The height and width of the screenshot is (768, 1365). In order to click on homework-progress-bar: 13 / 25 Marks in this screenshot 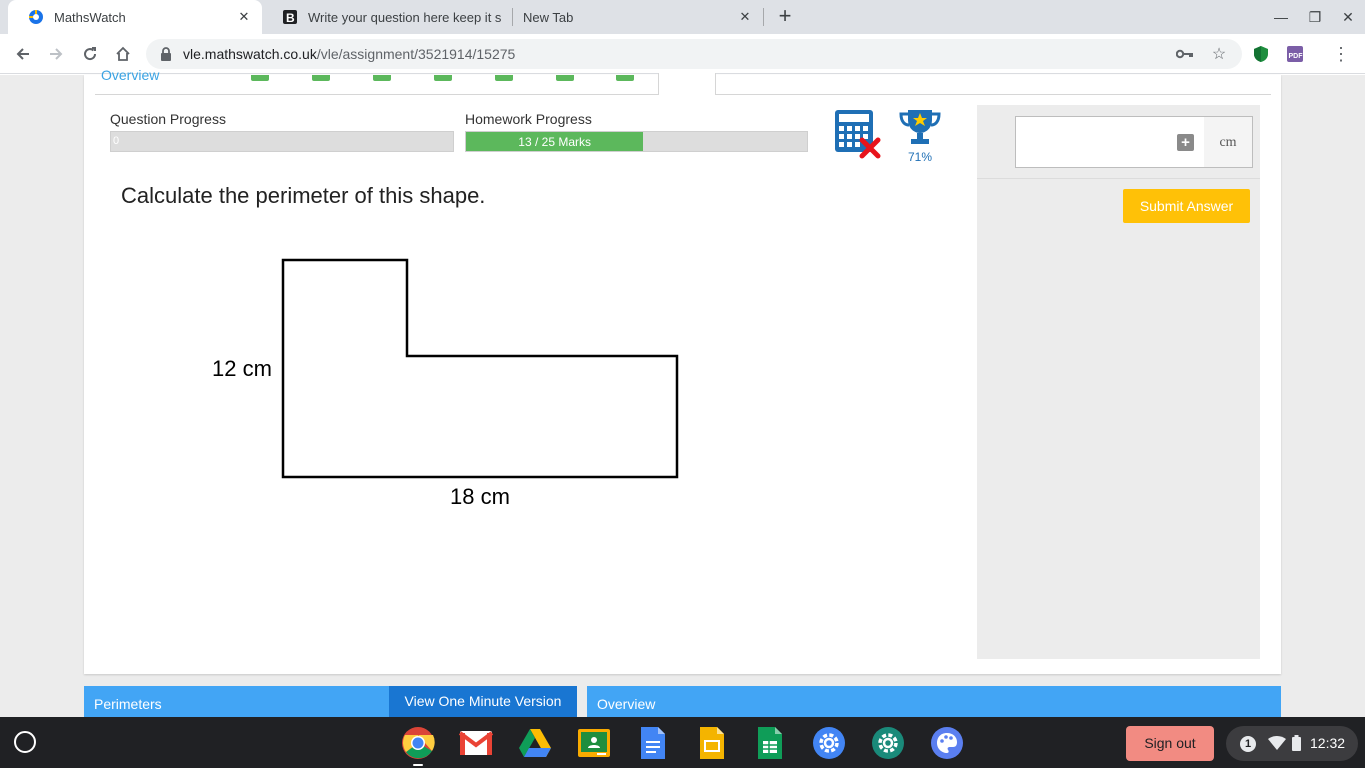, I will do `click(636, 141)`.